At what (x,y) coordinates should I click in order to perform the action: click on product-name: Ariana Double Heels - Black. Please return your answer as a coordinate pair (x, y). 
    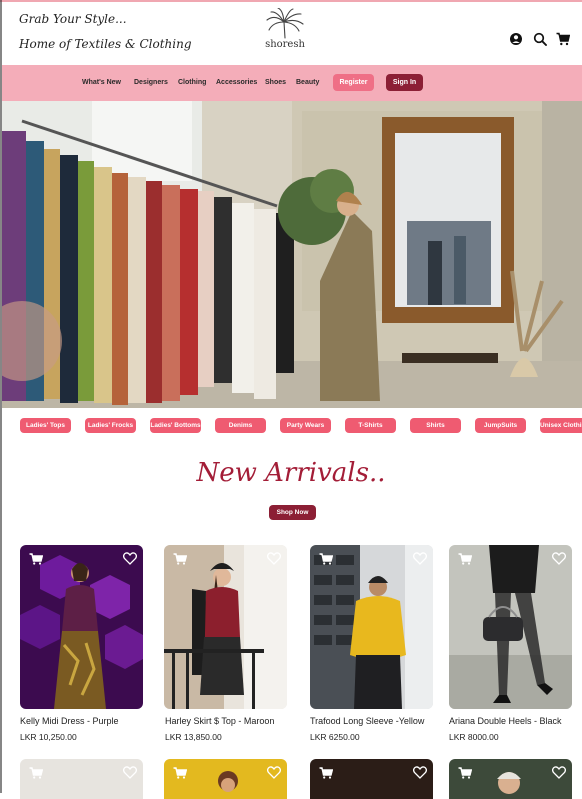
    Looking at the image, I should click on (505, 721).